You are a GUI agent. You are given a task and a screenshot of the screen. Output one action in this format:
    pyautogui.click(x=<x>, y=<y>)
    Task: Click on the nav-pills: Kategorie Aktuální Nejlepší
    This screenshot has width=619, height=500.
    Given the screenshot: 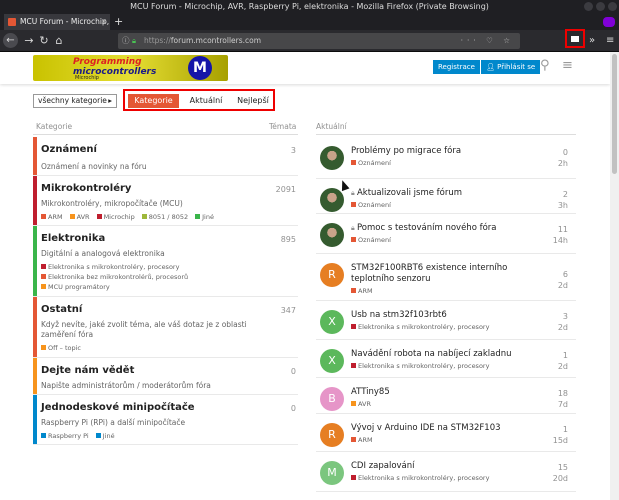 What is the action you would take?
    pyautogui.click(x=199, y=100)
    